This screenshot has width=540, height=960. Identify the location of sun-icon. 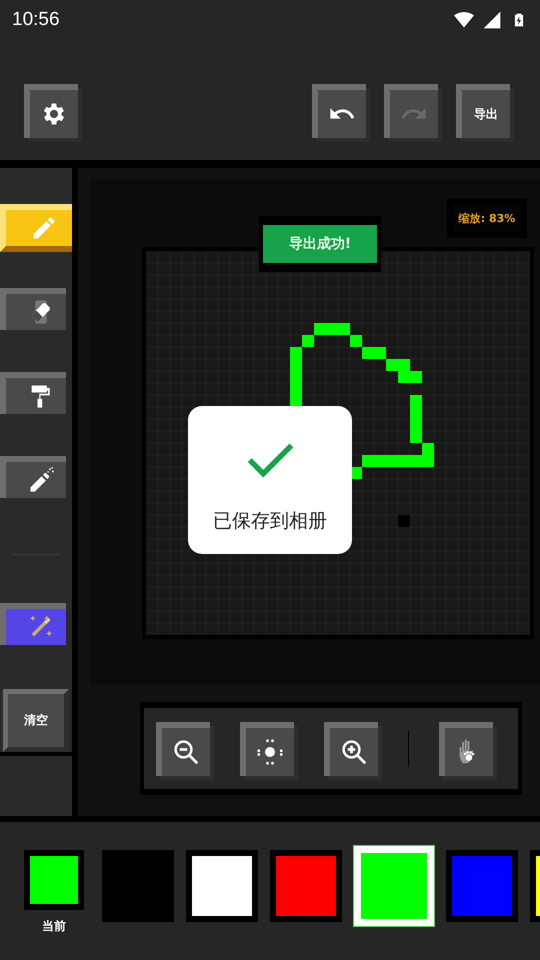
(270, 751).